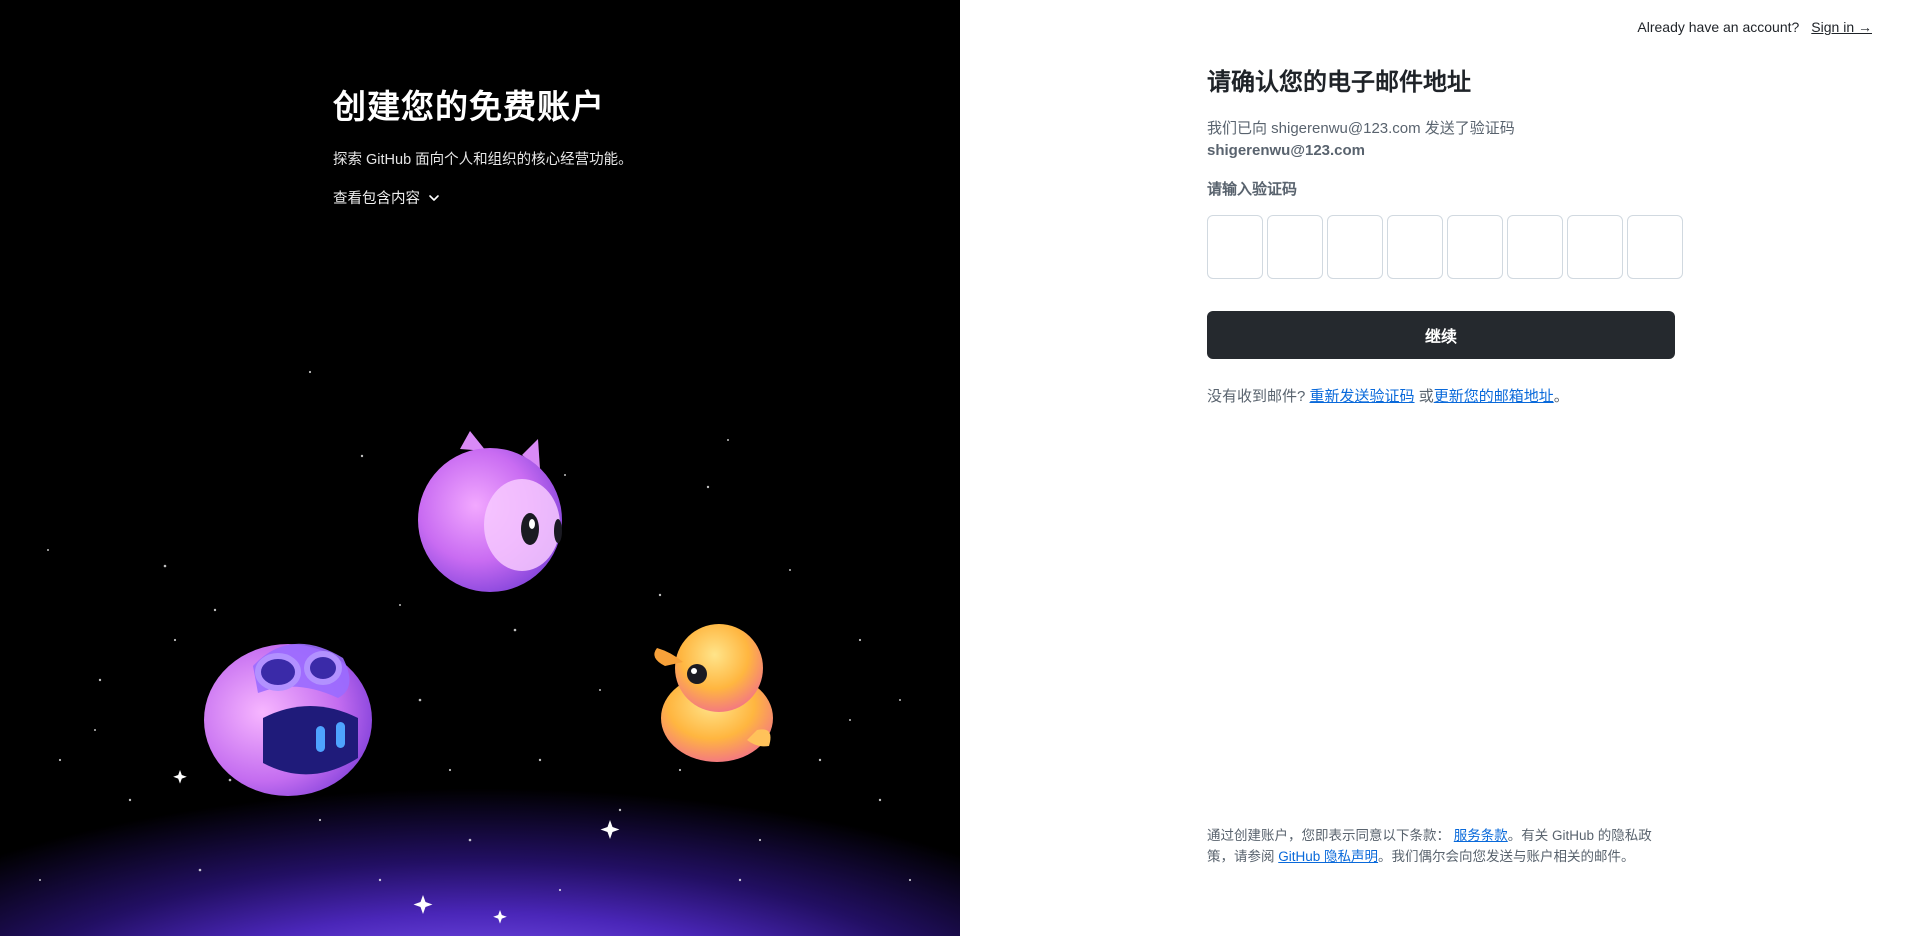 The image size is (1920, 936). What do you see at coordinates (1328, 856) in the screenshot?
I see `privacy-statement-link: GitHub 隐私声明` at bounding box center [1328, 856].